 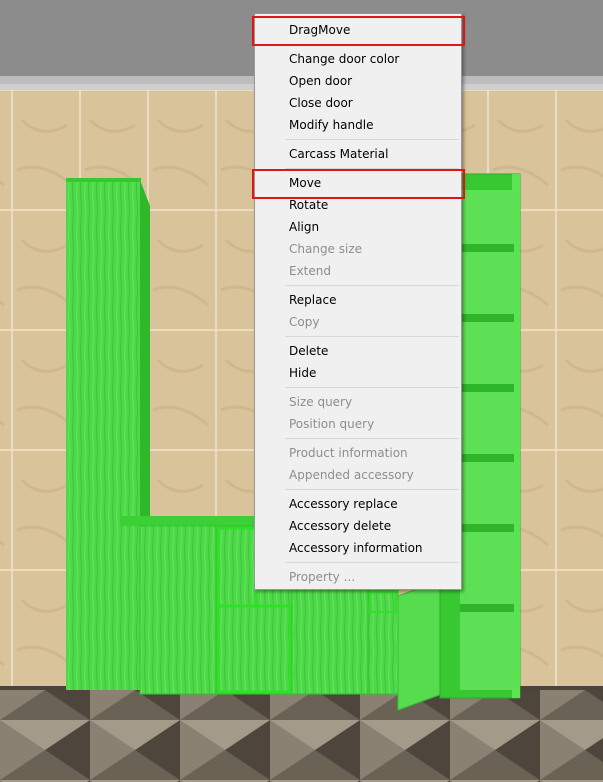 What do you see at coordinates (321, 402) in the screenshot?
I see `menu-item-size-query: Size query` at bounding box center [321, 402].